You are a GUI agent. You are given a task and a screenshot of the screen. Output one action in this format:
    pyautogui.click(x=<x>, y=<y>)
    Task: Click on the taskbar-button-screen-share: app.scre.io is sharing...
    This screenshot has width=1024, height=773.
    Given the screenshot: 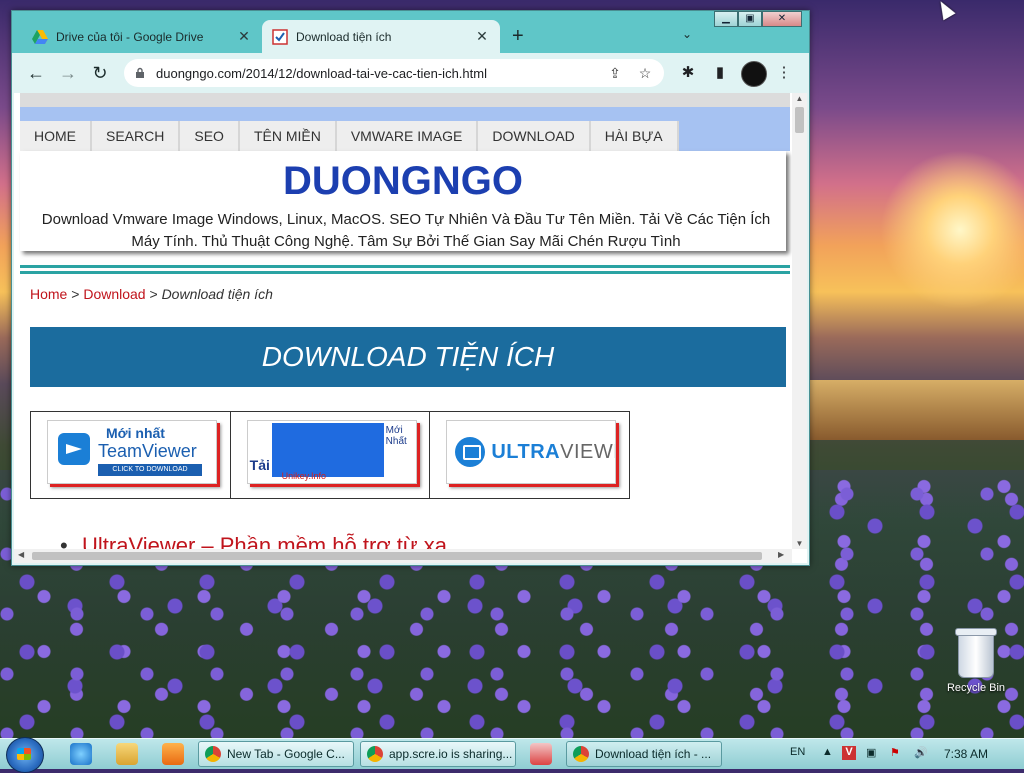 What is the action you would take?
    pyautogui.click(x=438, y=754)
    